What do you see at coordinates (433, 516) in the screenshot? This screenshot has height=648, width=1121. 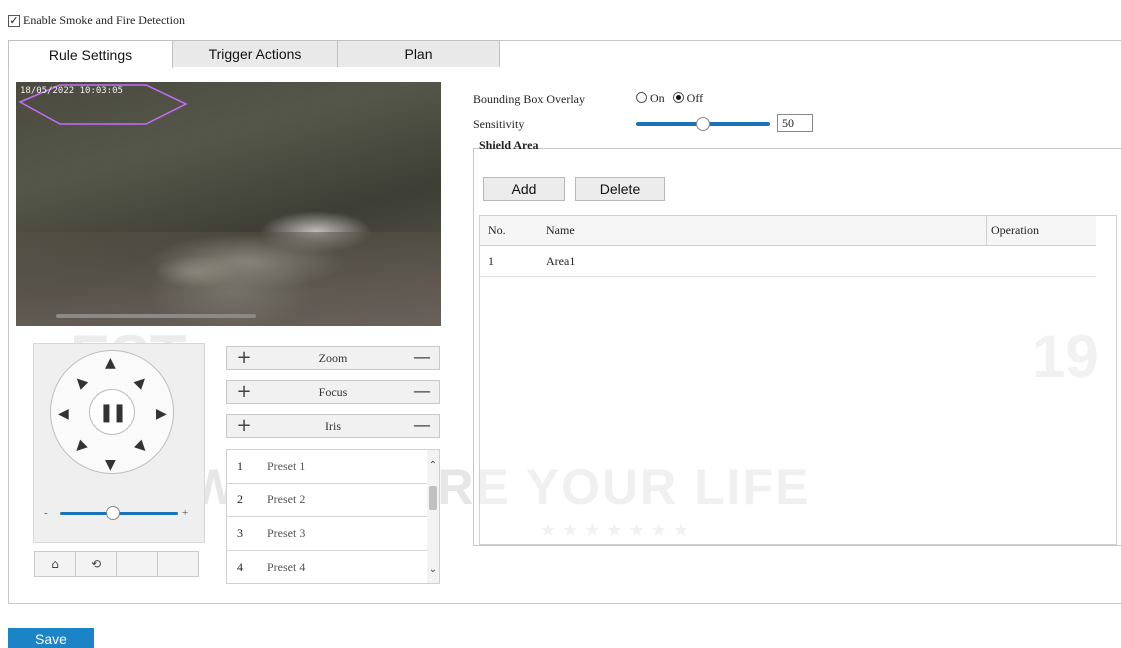 I see `preset-scrollbar: ⌃ ⌄` at bounding box center [433, 516].